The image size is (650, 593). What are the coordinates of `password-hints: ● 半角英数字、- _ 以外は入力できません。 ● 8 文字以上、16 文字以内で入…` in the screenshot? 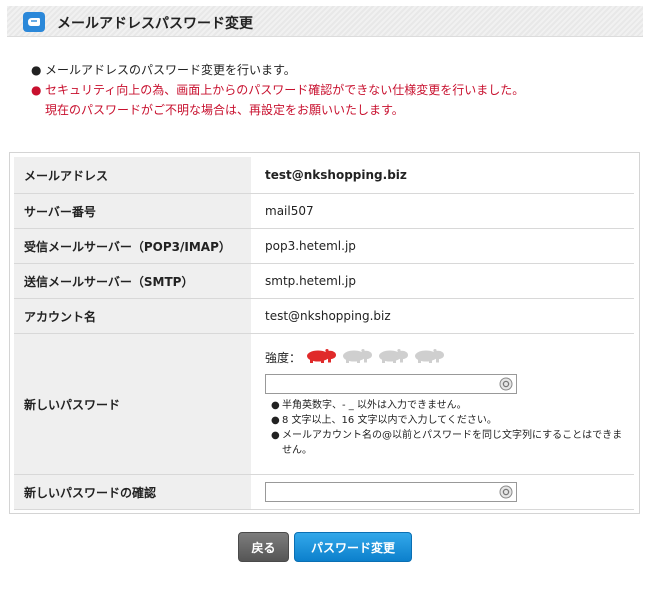 It's located at (448, 428).